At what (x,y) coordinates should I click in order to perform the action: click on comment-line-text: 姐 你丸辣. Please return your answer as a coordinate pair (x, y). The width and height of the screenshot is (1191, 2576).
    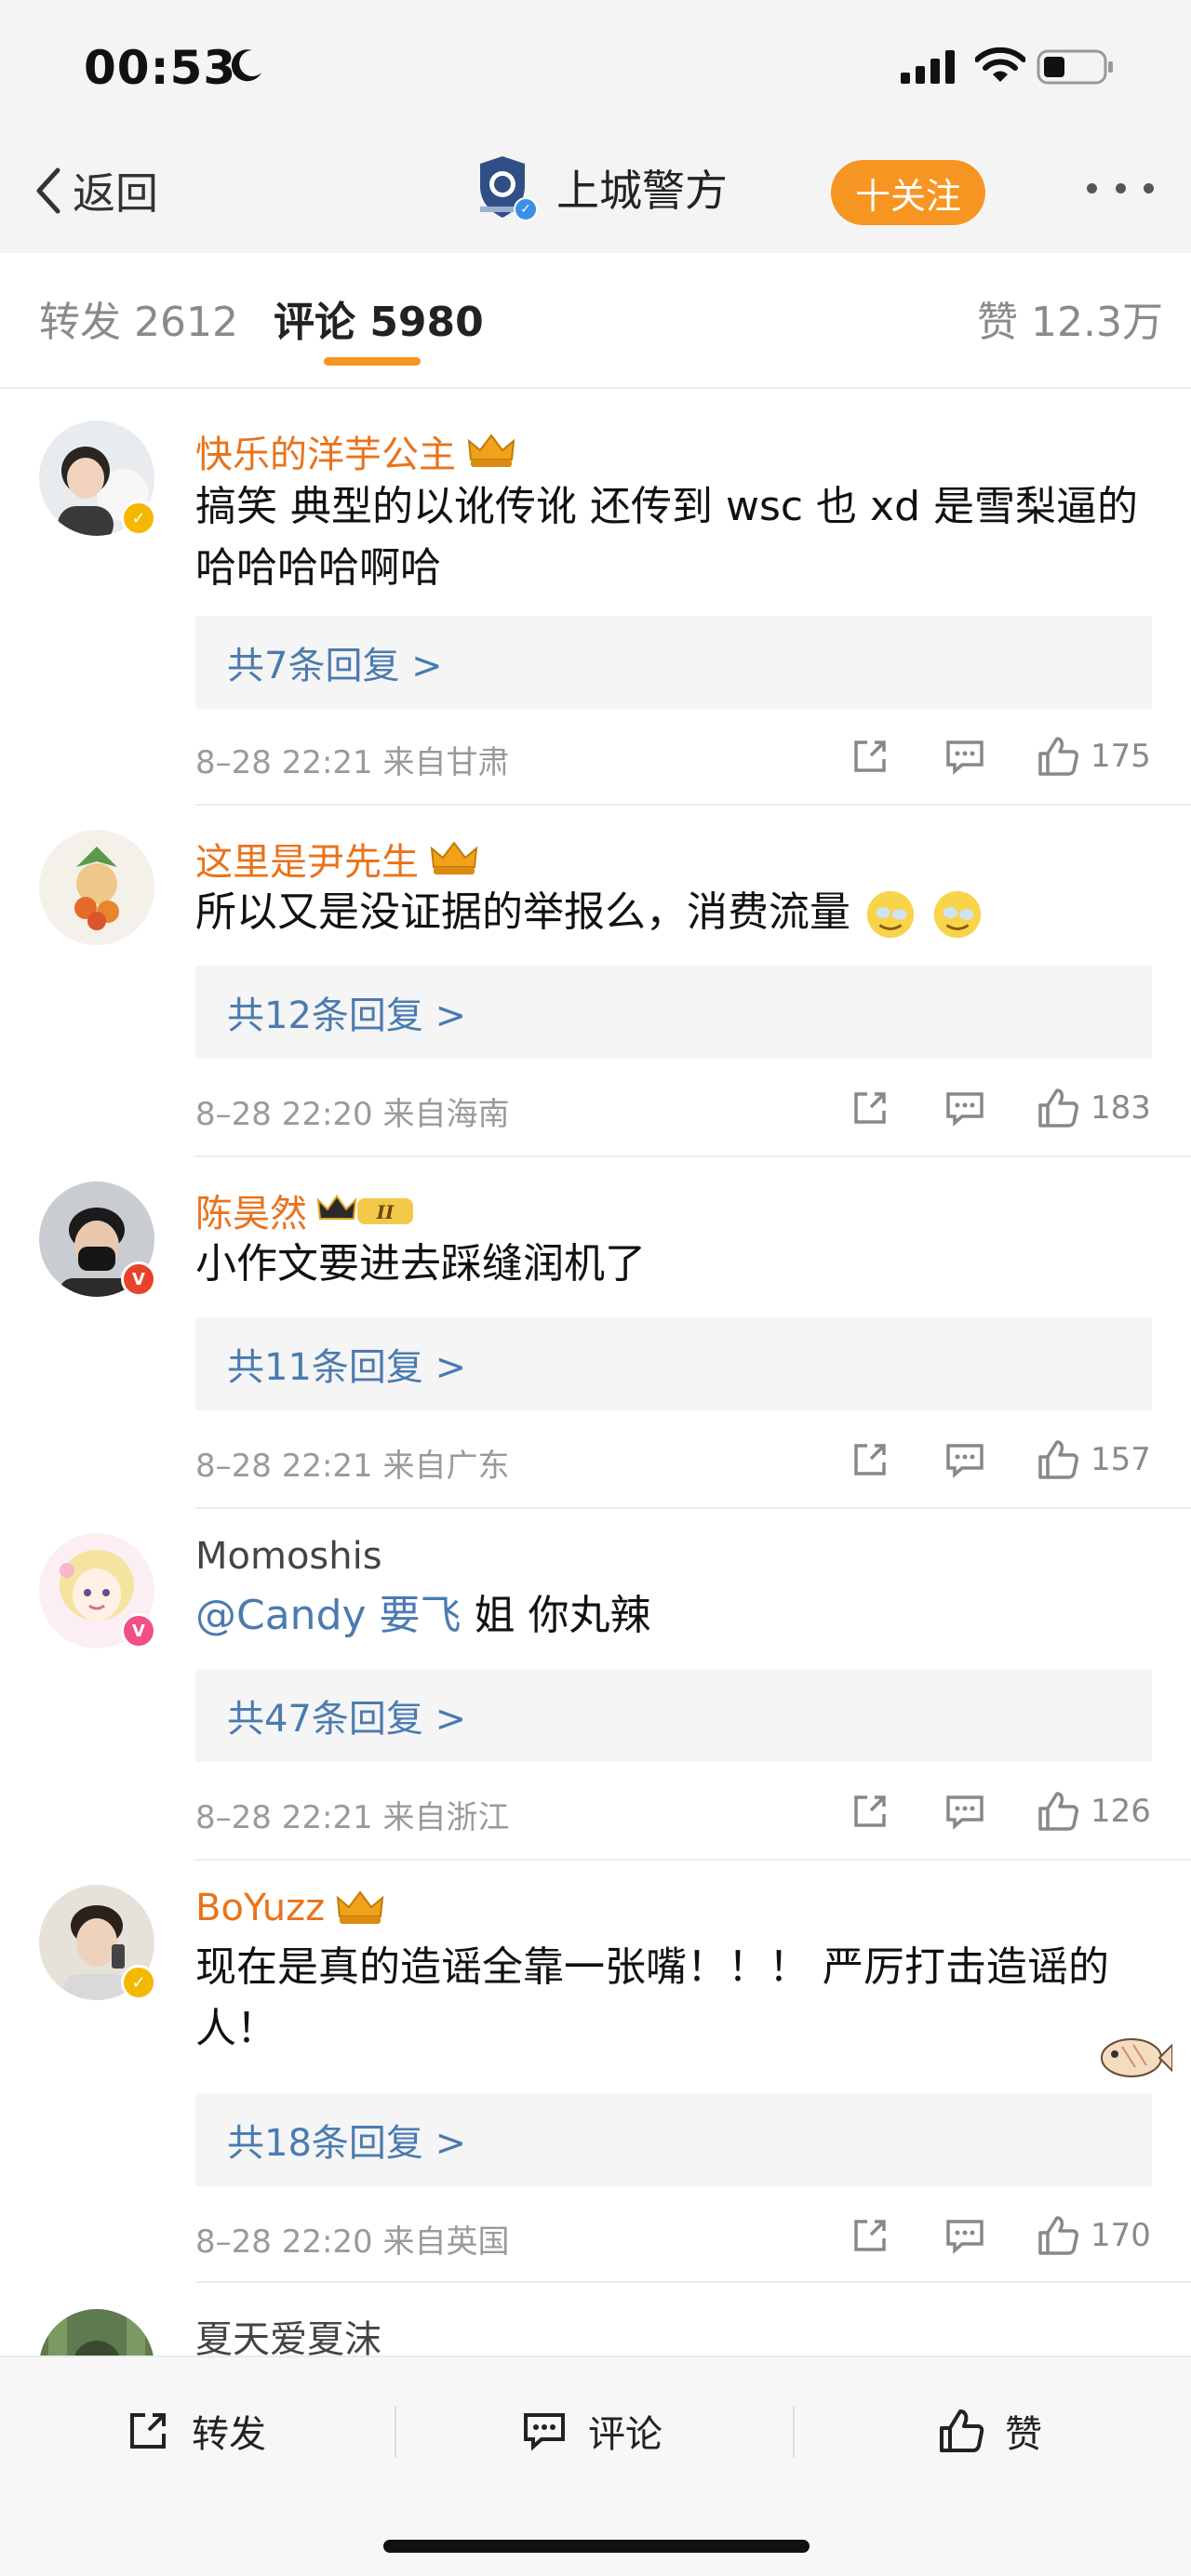
    Looking at the image, I should click on (556, 1615).